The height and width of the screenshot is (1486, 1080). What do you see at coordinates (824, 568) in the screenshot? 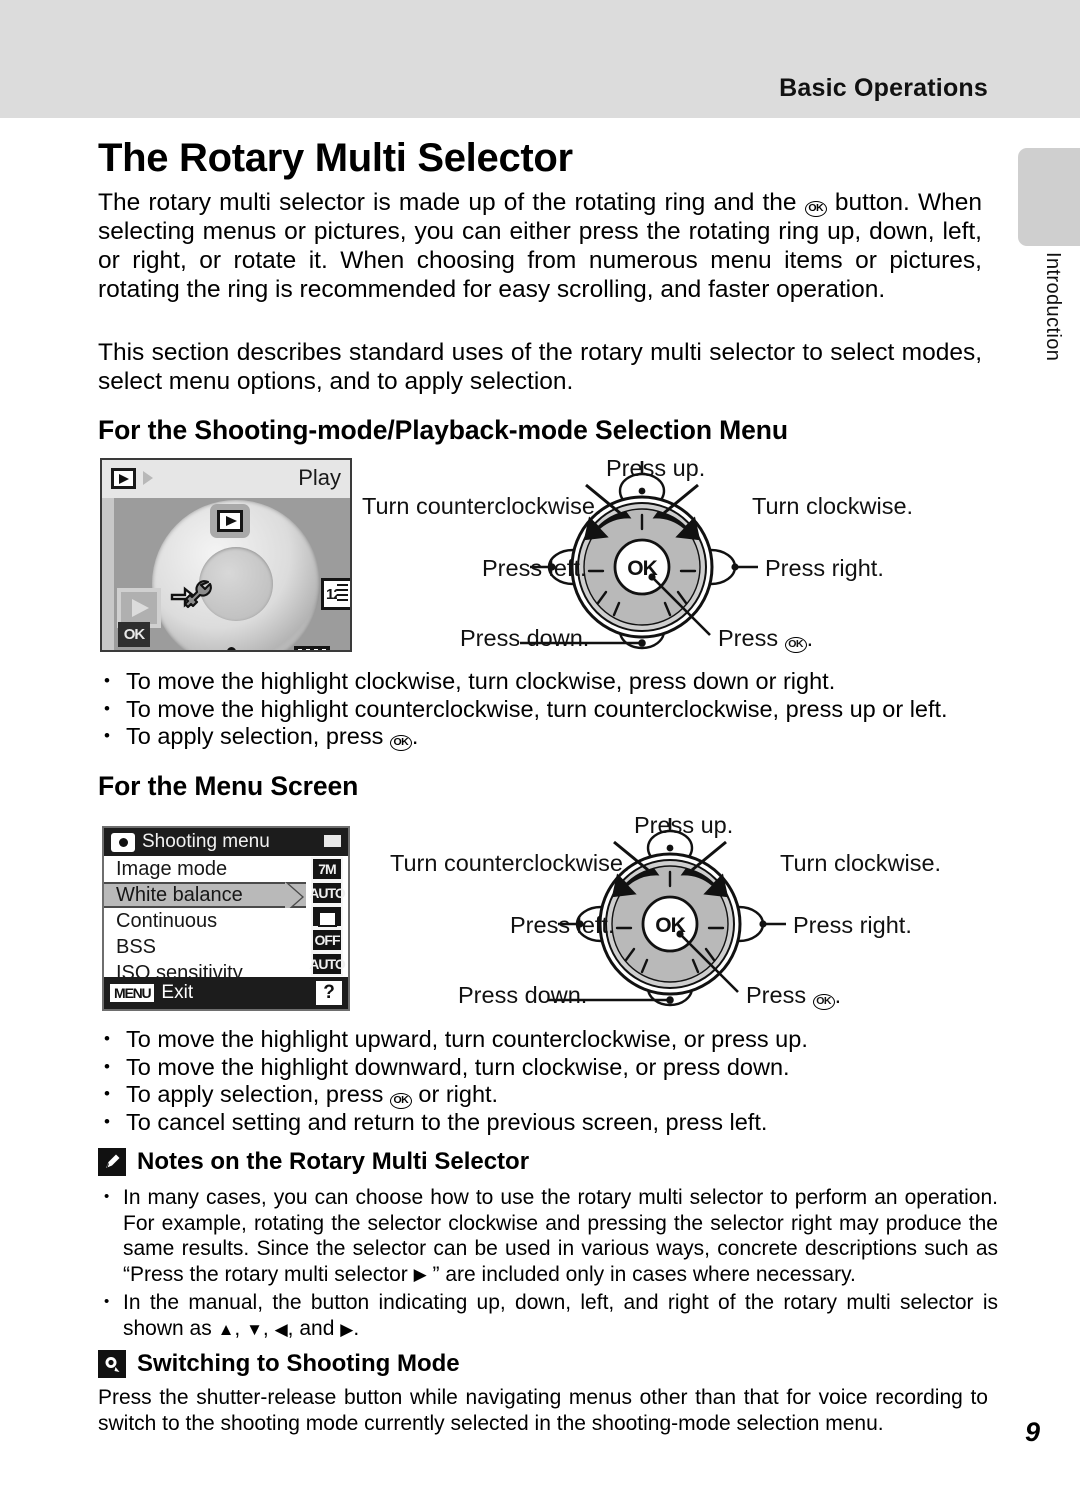
I see `label-press-right-1: Press right.` at bounding box center [824, 568].